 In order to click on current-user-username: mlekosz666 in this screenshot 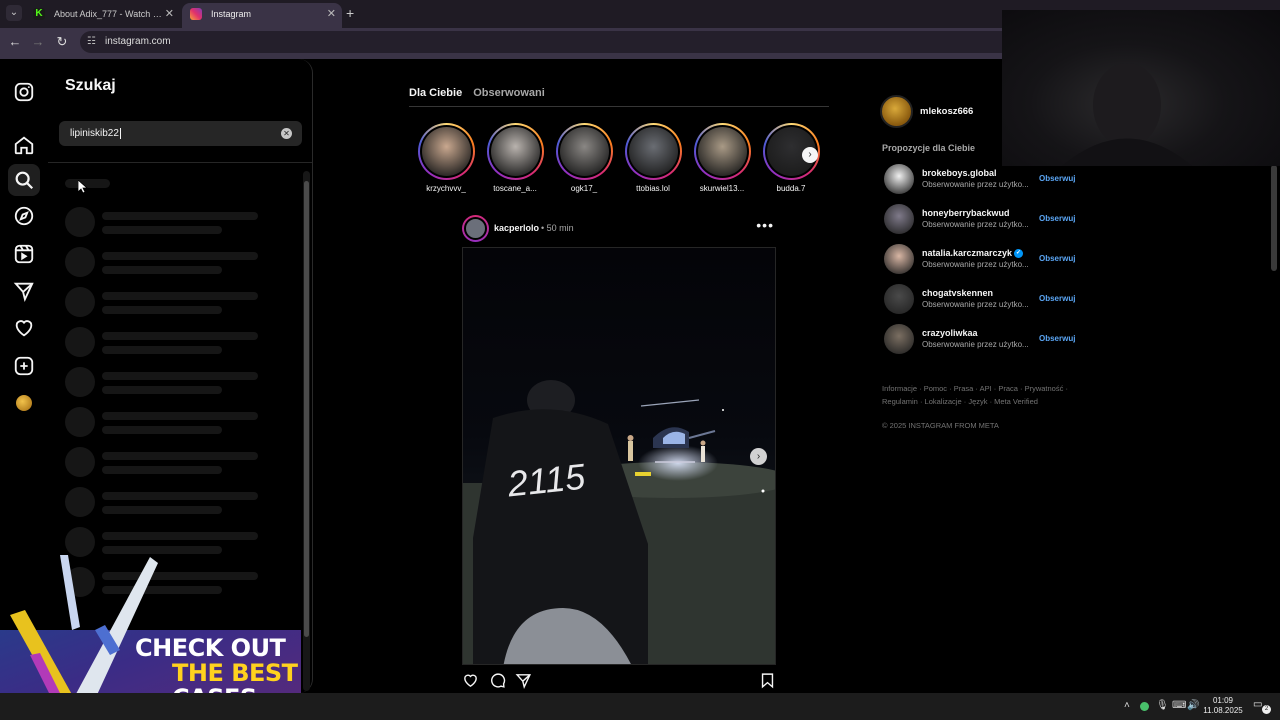, I will do `click(946, 111)`.